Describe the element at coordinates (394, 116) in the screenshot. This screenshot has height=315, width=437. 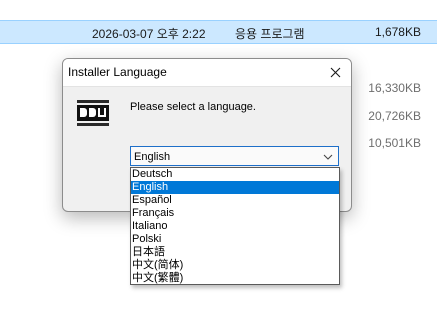
I see `file-size: 20,726KB` at that location.